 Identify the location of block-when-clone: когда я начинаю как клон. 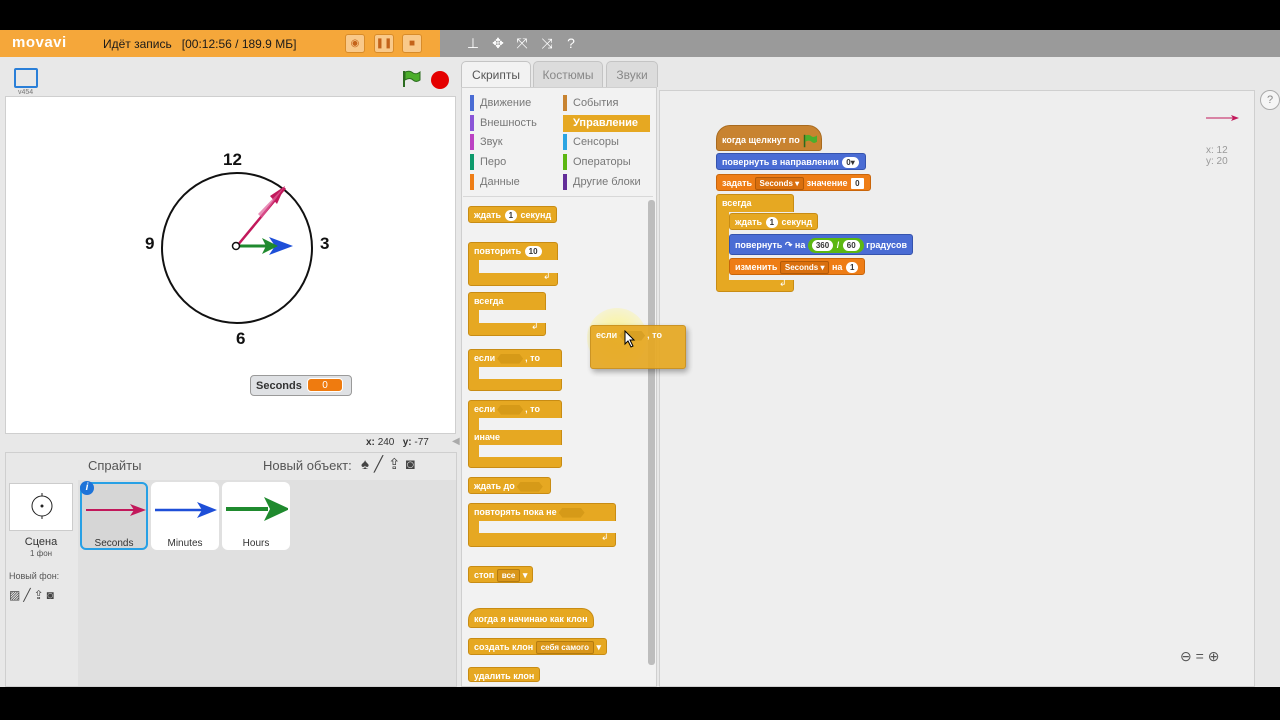
(531, 618).